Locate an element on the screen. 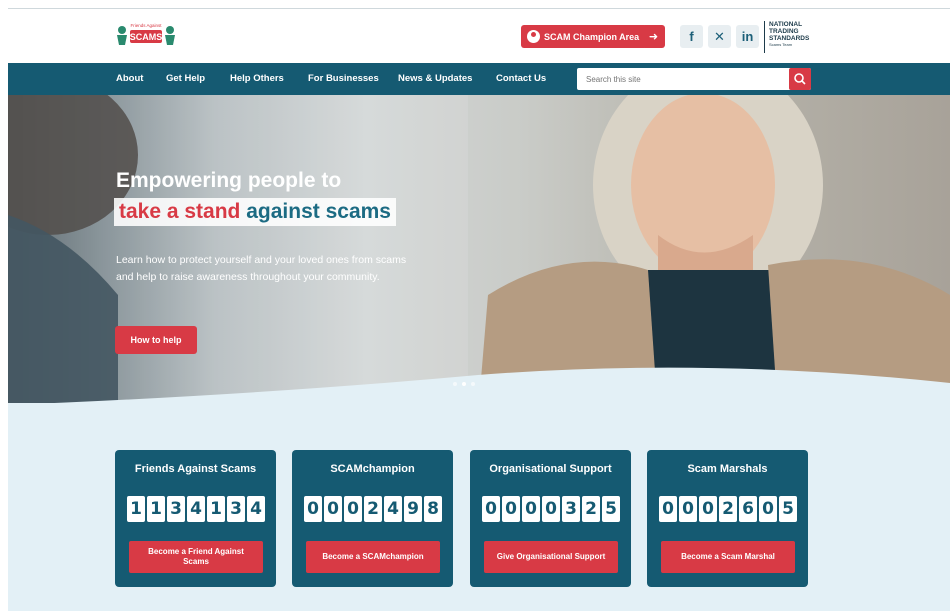 Image resolution: width=950 pixels, height=611 pixels. nav-about: About is located at coordinates (129, 79).